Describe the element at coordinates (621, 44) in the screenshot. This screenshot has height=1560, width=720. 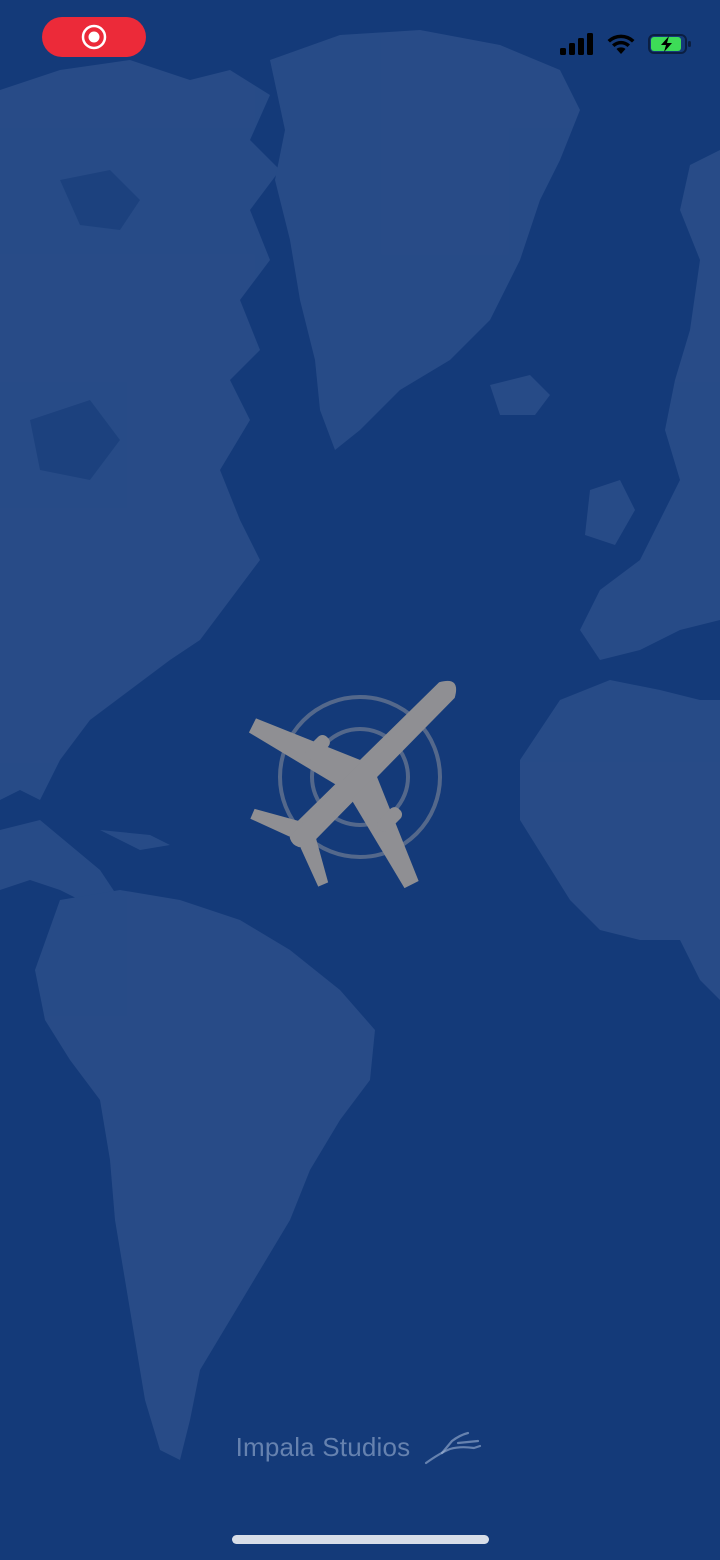
I see `wifi-icon` at that location.